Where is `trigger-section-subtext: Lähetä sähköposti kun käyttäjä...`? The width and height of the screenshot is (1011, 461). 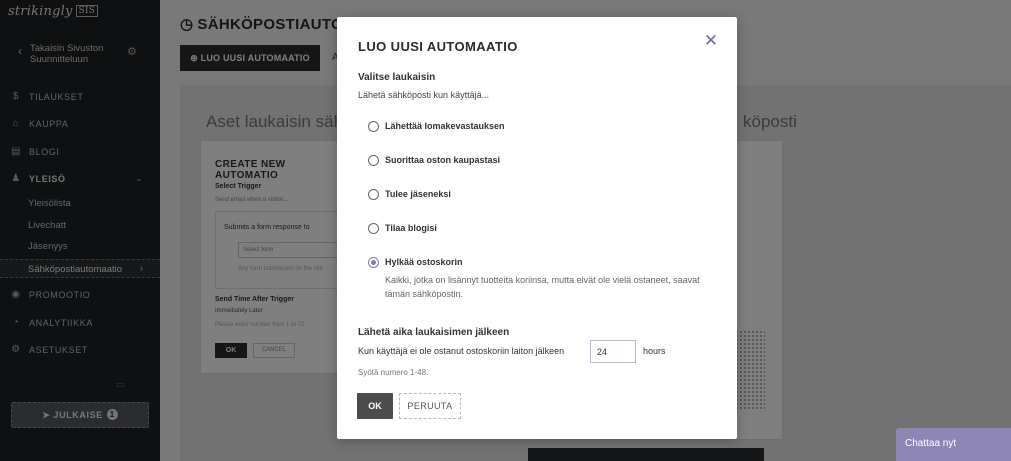 trigger-section-subtext: Lähetä sähköposti kun käyttäjä... is located at coordinates (424, 95).